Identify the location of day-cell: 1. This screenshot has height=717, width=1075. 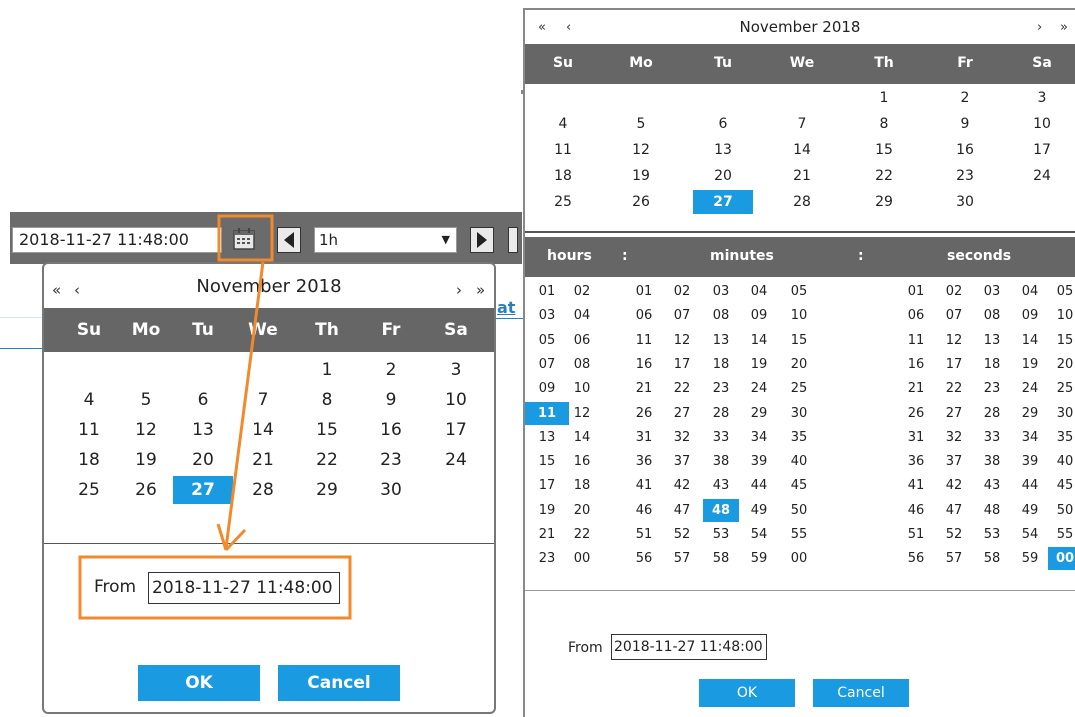
(327, 370).